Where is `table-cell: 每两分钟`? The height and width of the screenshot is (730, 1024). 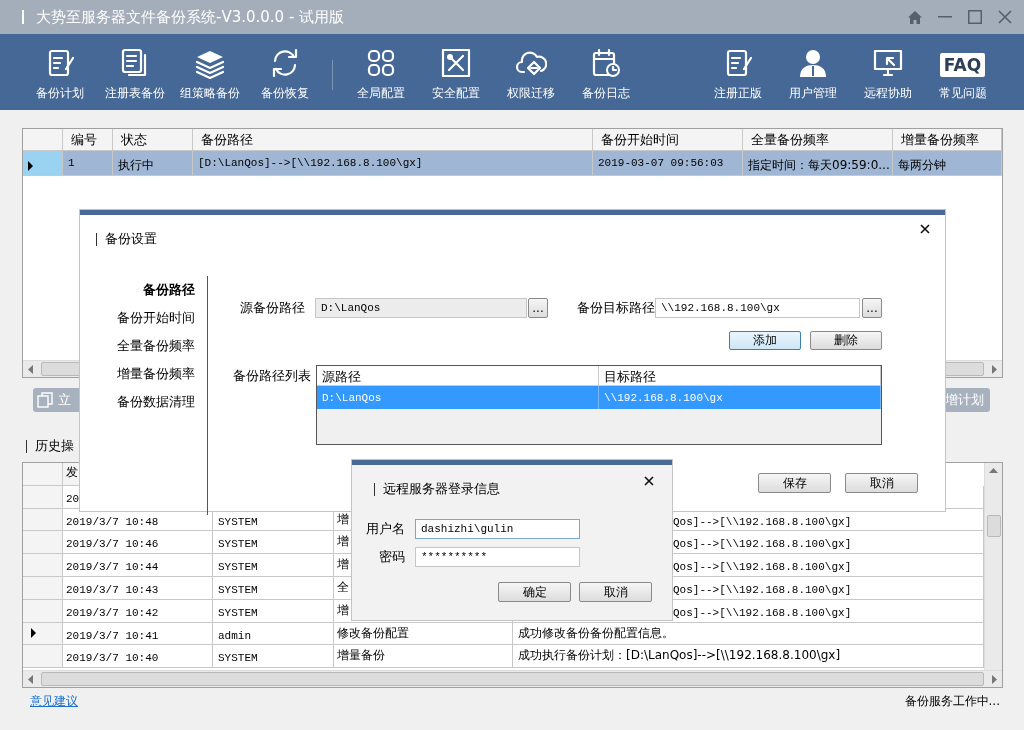 table-cell: 每两分钟 is located at coordinates (947, 163).